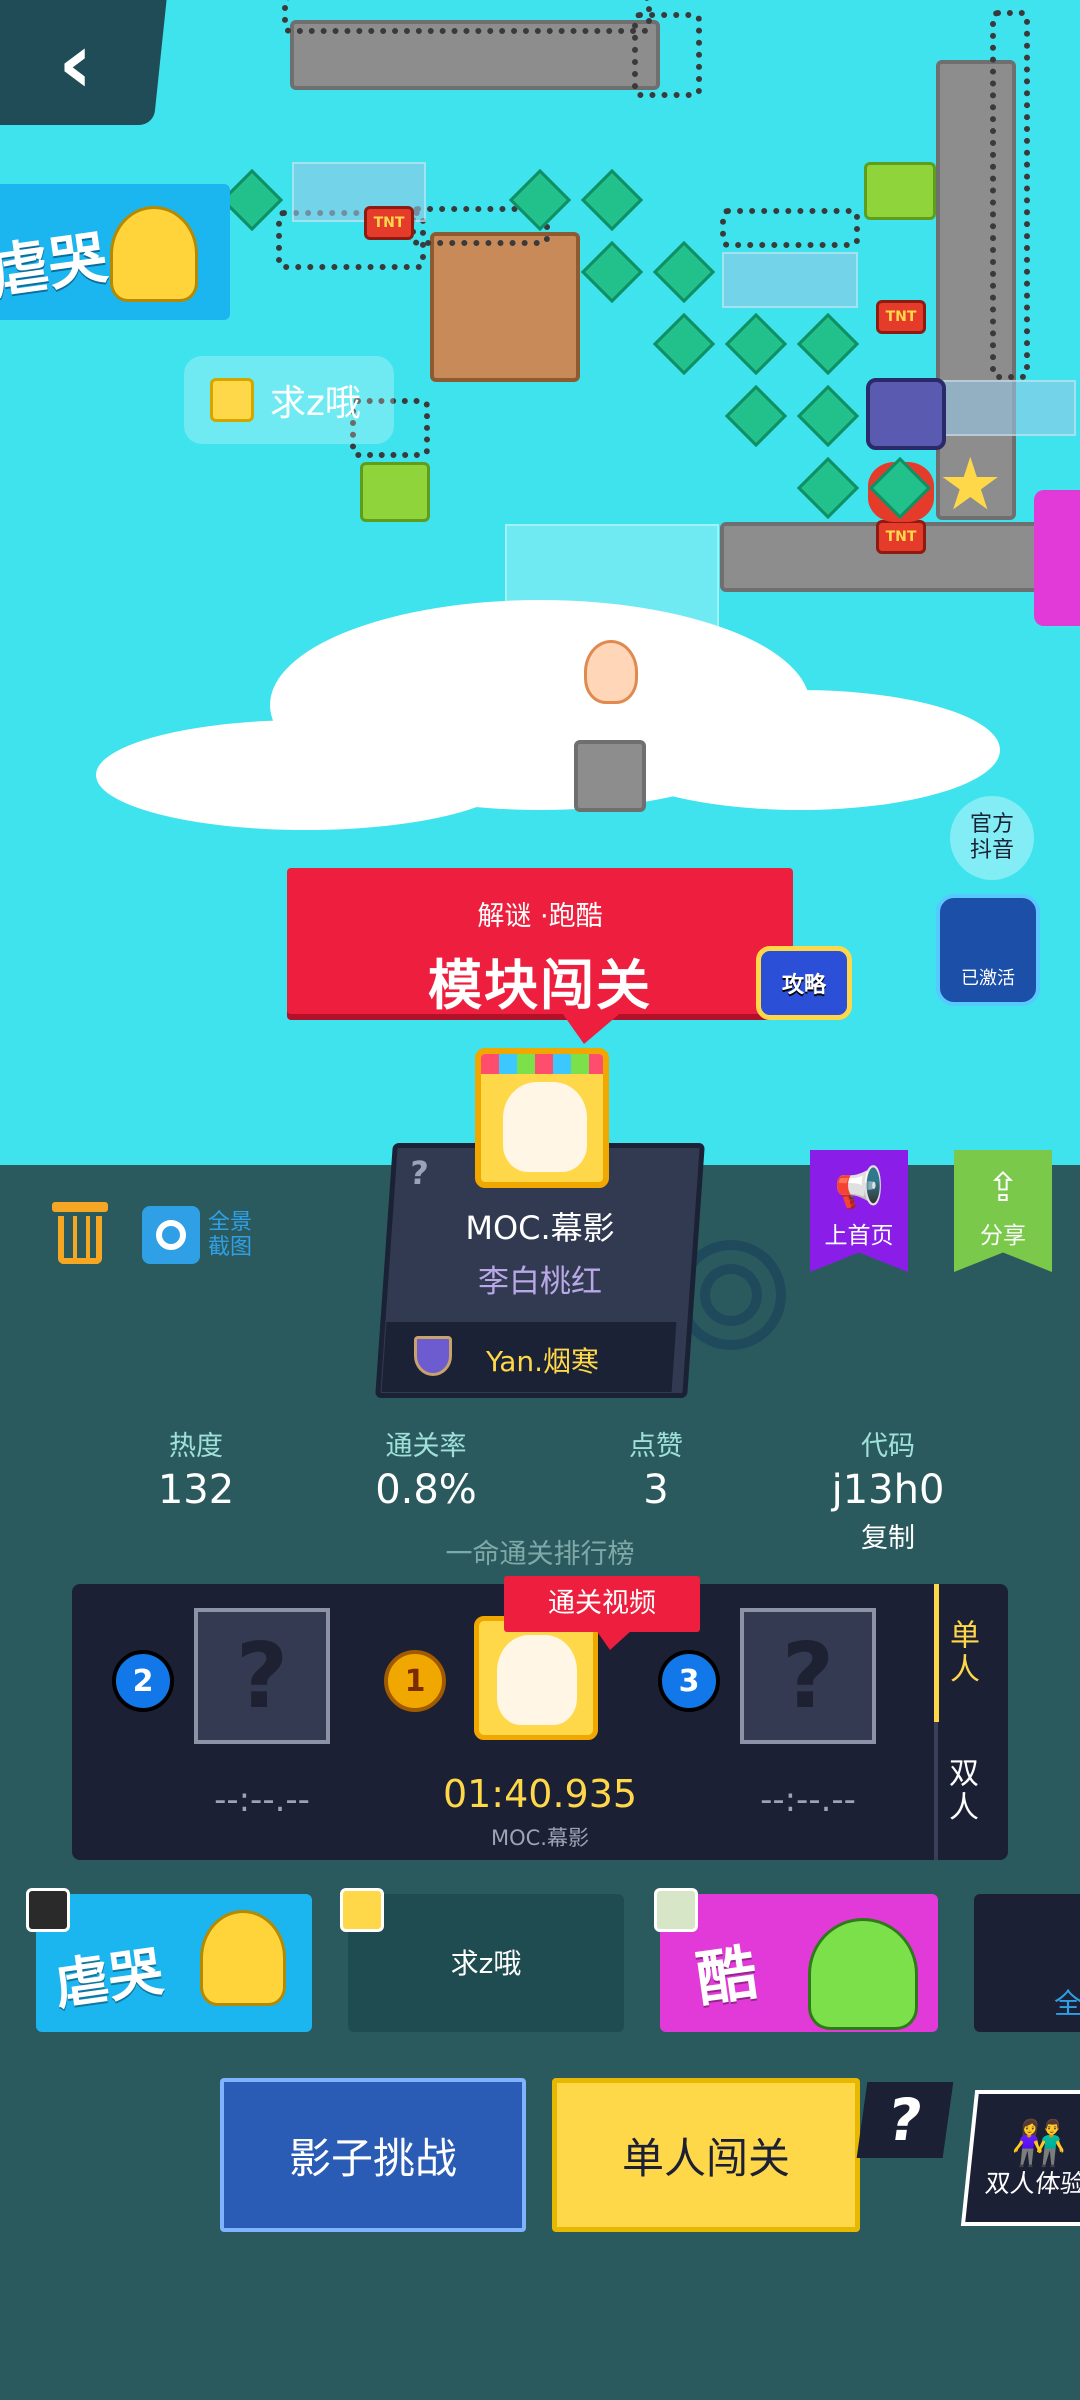 The height and width of the screenshot is (2400, 1080). What do you see at coordinates (656, 1490) in the screenshot?
I see `stat-value: 3` at bounding box center [656, 1490].